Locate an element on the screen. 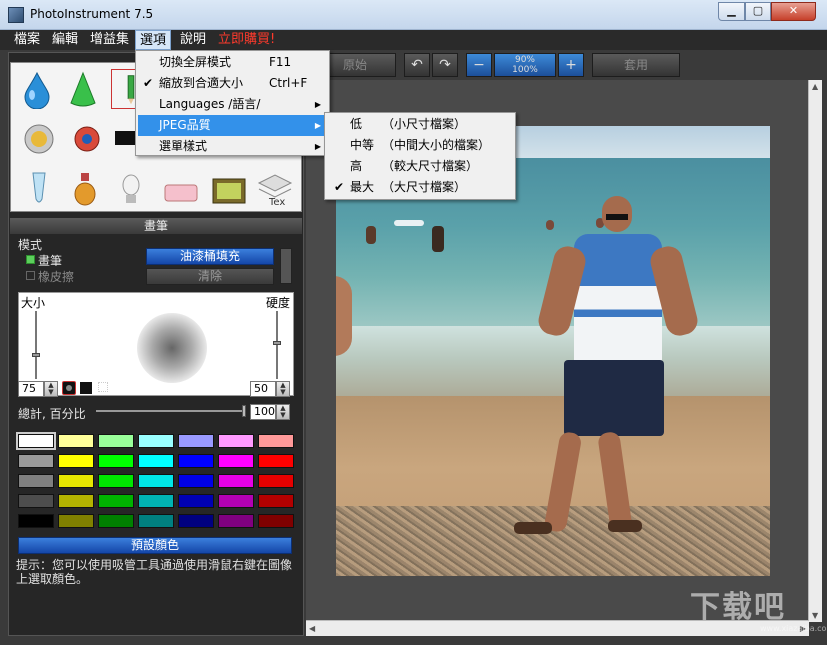 The image size is (827, 645). total-percent-label: 總計, 百分比 is located at coordinates (52, 413).